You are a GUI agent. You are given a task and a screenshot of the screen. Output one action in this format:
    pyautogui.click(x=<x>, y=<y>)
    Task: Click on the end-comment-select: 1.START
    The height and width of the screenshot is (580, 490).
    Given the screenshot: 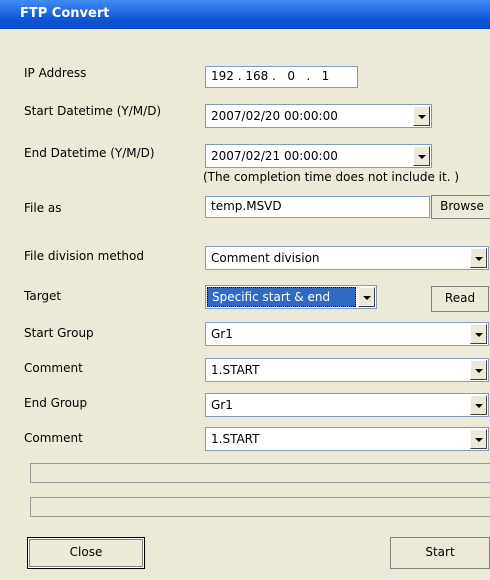 What is the action you would take?
    pyautogui.click(x=347, y=439)
    